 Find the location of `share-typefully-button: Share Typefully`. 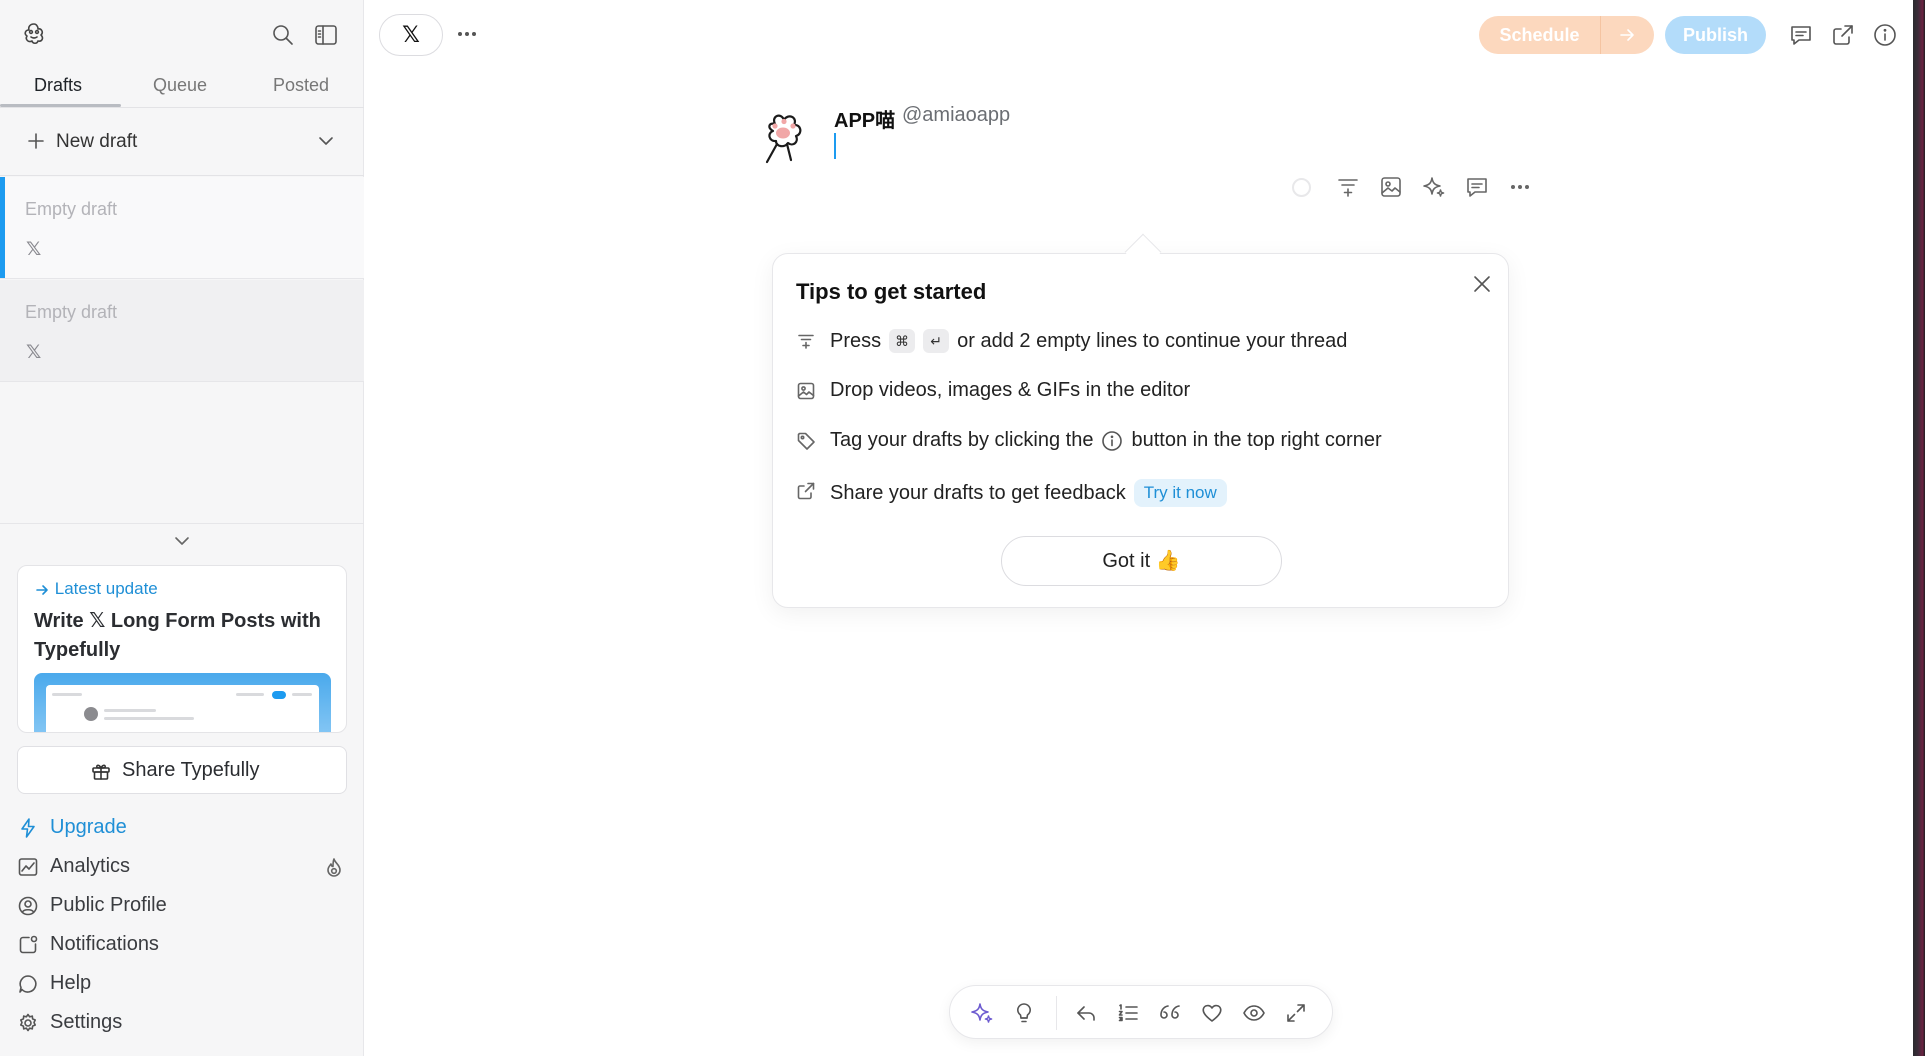

share-typefully-button: Share Typefully is located at coordinates (182, 770).